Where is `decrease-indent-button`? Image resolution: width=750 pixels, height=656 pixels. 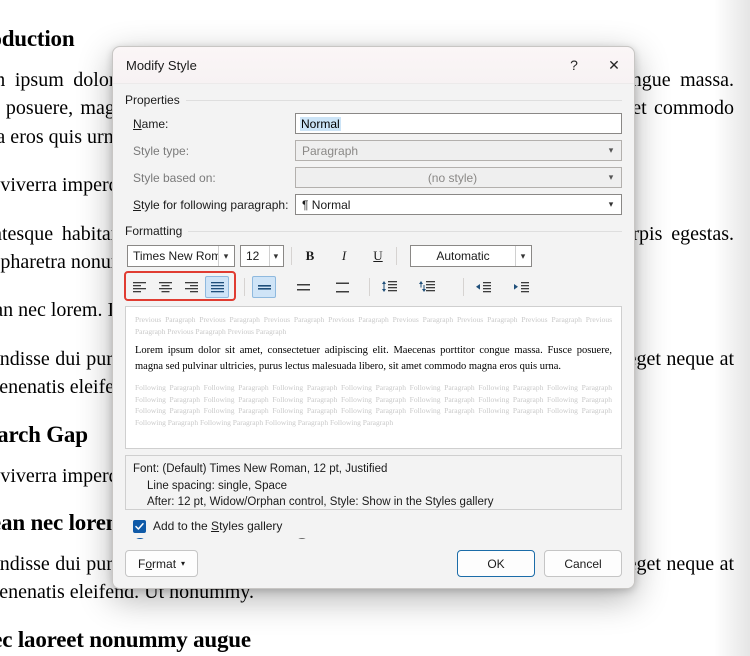
decrease-indent-button is located at coordinates (483, 287).